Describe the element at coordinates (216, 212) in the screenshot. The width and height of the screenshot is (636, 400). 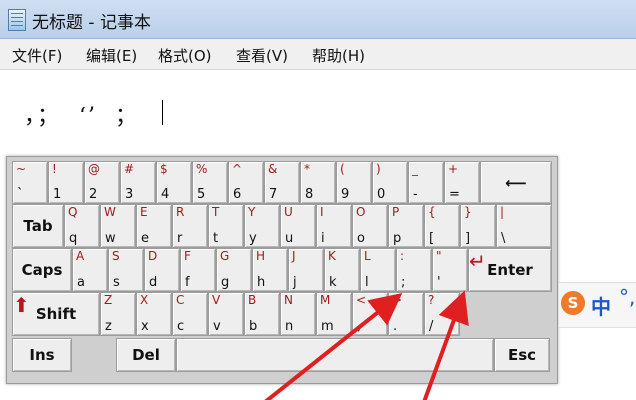
I see `key-t-shift-char: T` at that location.